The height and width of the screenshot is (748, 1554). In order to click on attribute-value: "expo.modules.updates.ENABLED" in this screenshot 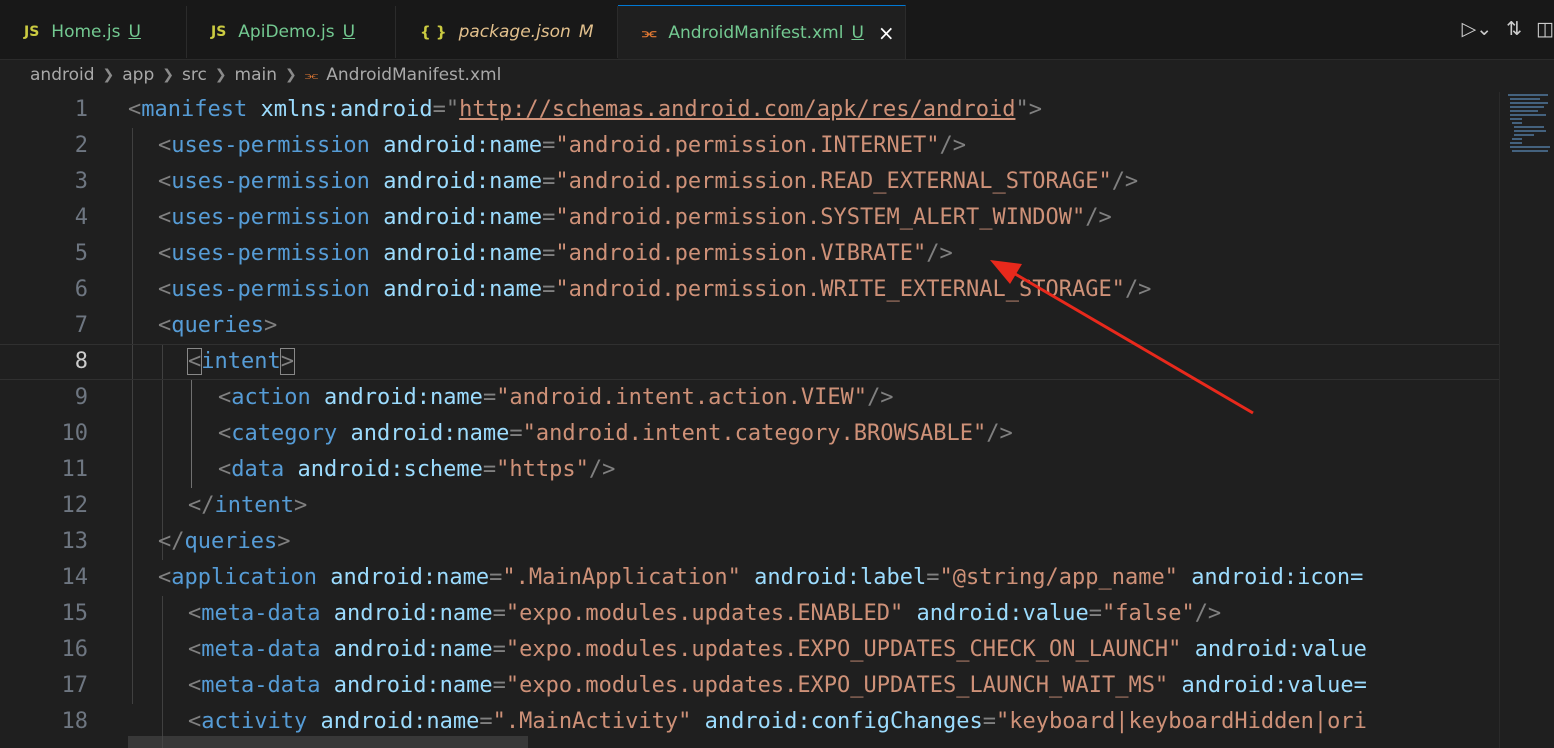, I will do `click(704, 613)`.